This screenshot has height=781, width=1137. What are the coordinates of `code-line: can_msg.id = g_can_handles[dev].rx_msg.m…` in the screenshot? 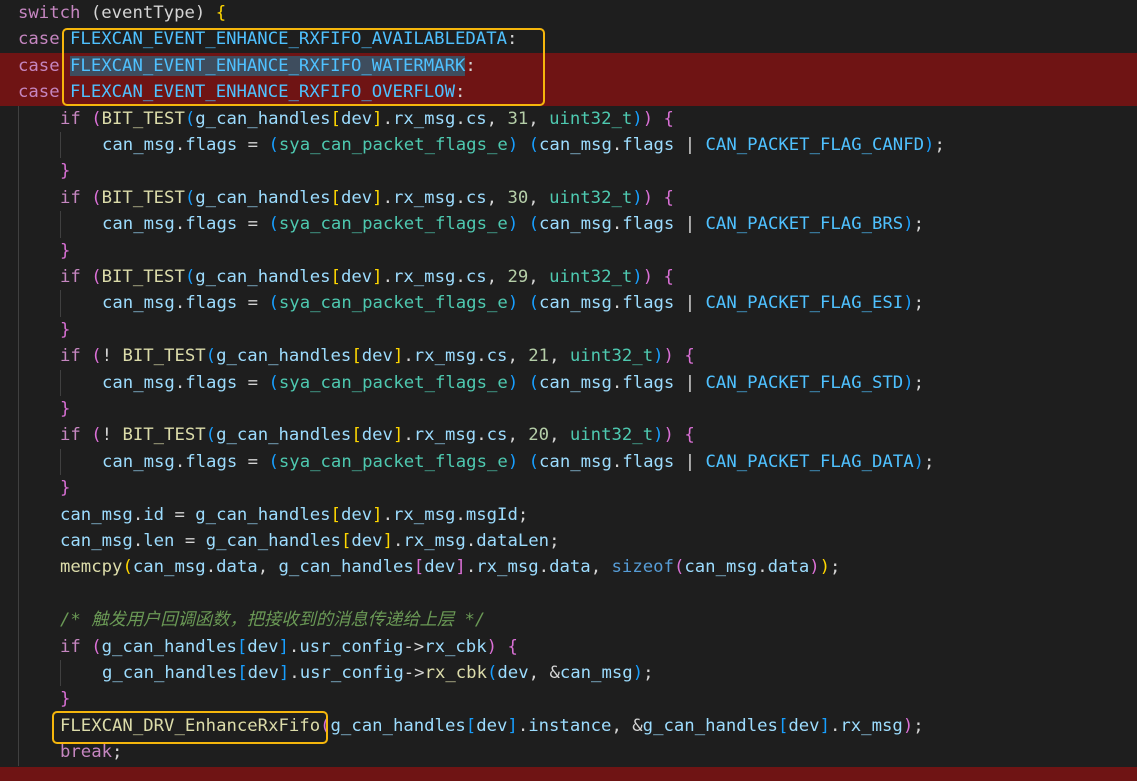 It's located at (568, 514).